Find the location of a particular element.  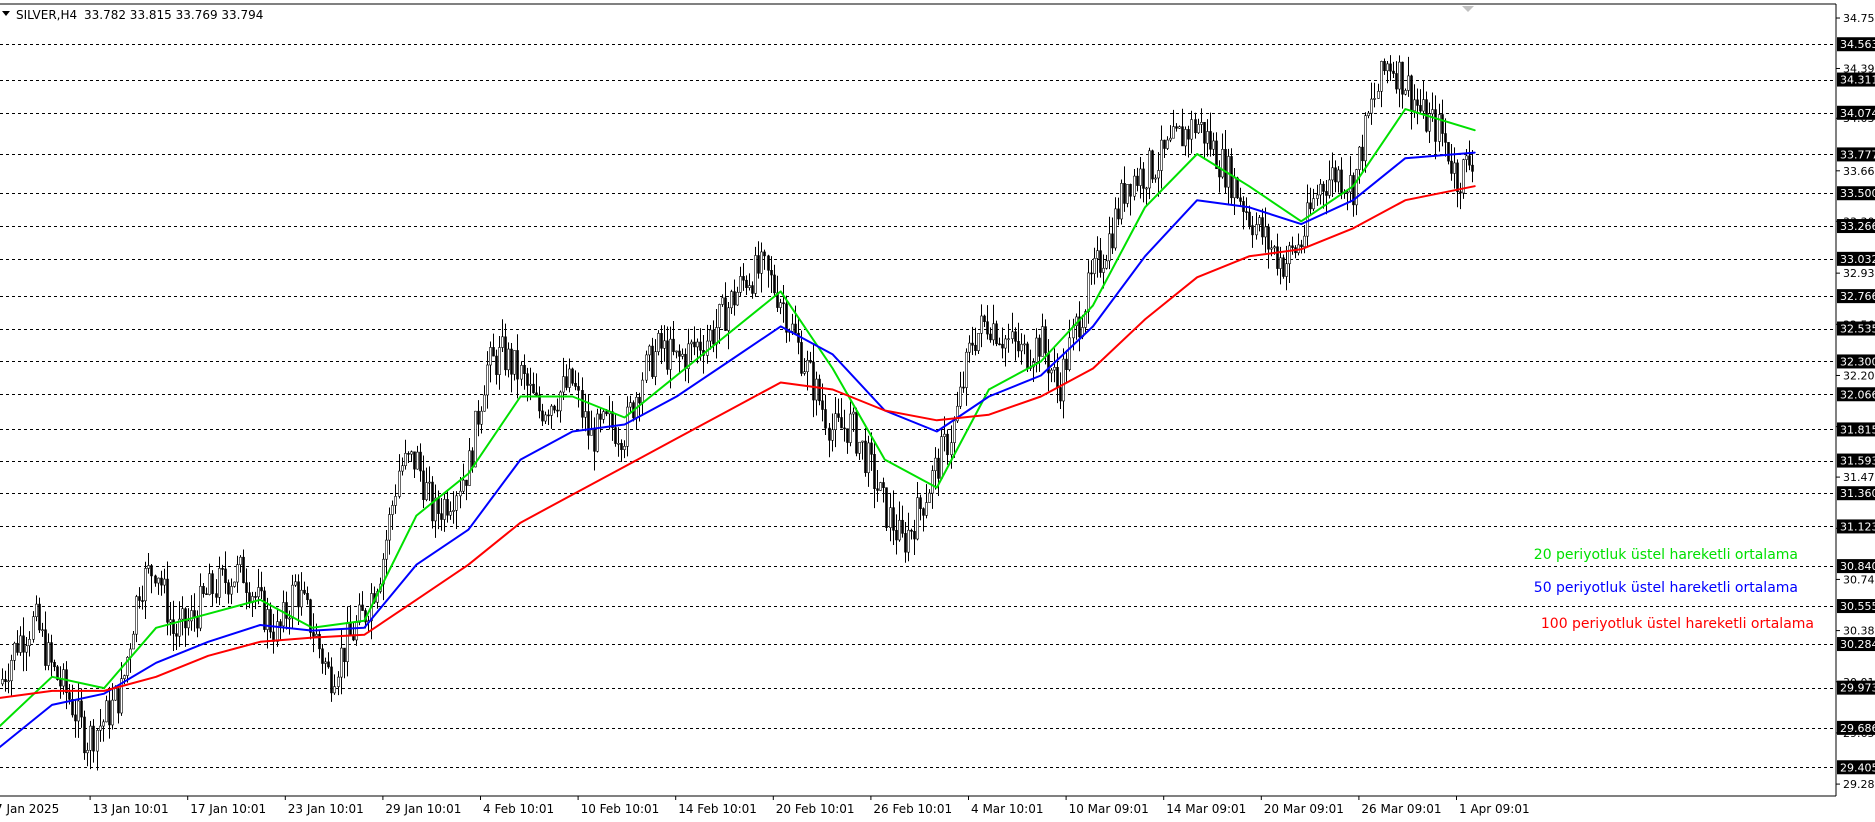

y-tick-label: 34.750 is located at coordinates (1859, 18).